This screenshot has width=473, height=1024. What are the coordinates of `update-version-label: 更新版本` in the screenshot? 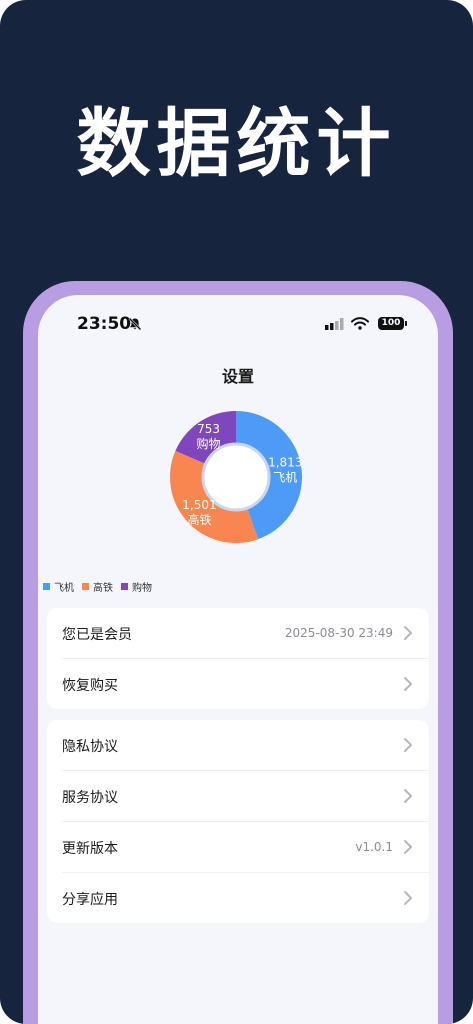 It's located at (90, 849).